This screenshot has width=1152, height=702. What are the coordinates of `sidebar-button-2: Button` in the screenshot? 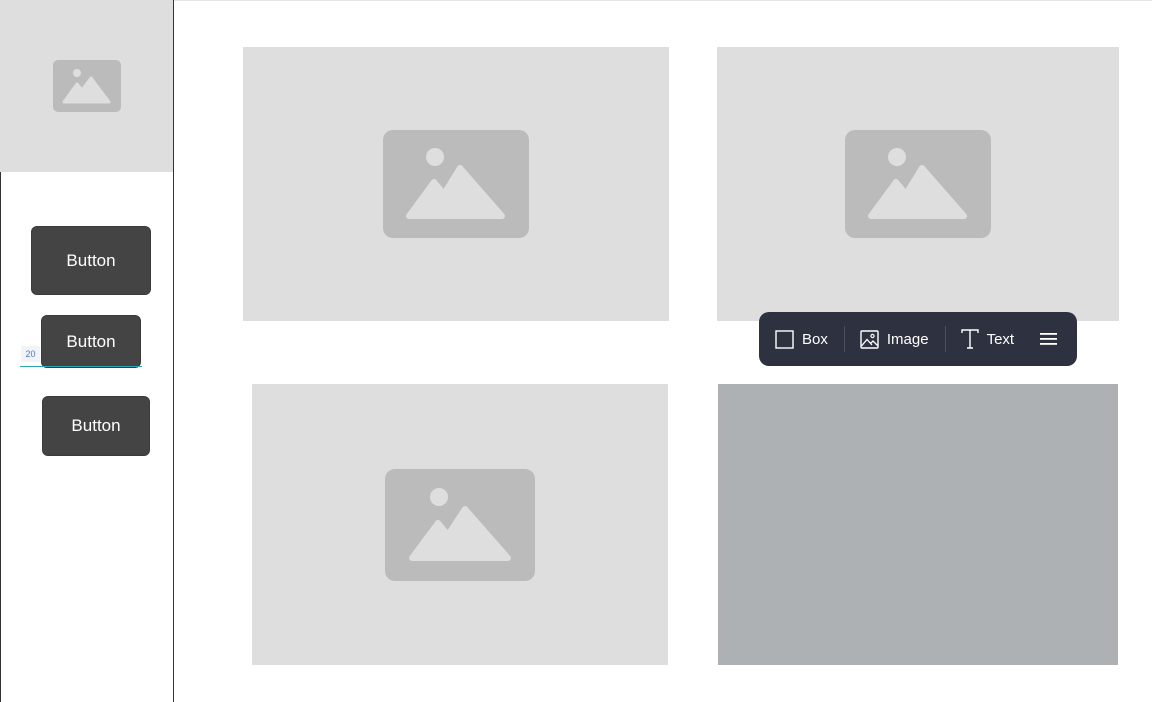 It's located at (91, 341).